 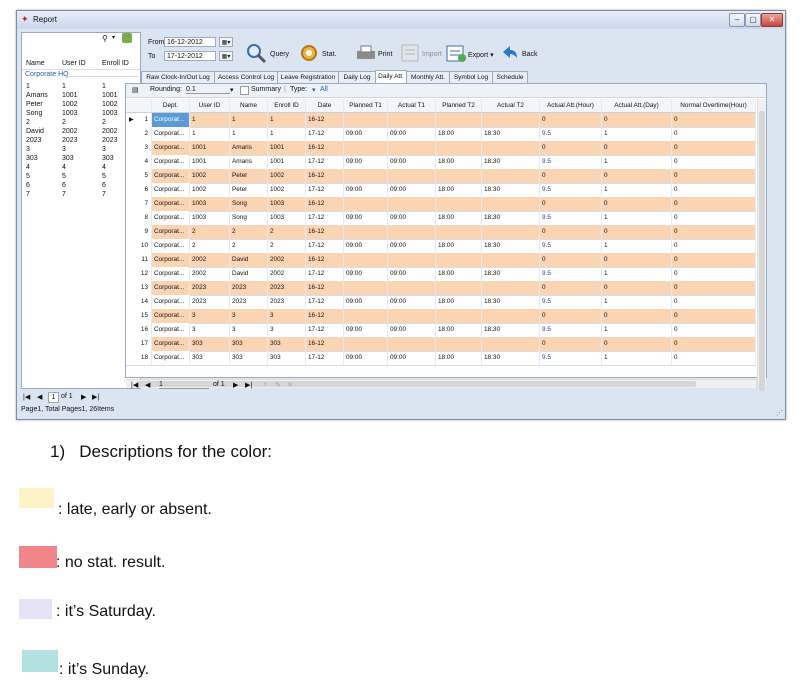 I want to click on edit-row-button: ✎, so click(x=278, y=385).